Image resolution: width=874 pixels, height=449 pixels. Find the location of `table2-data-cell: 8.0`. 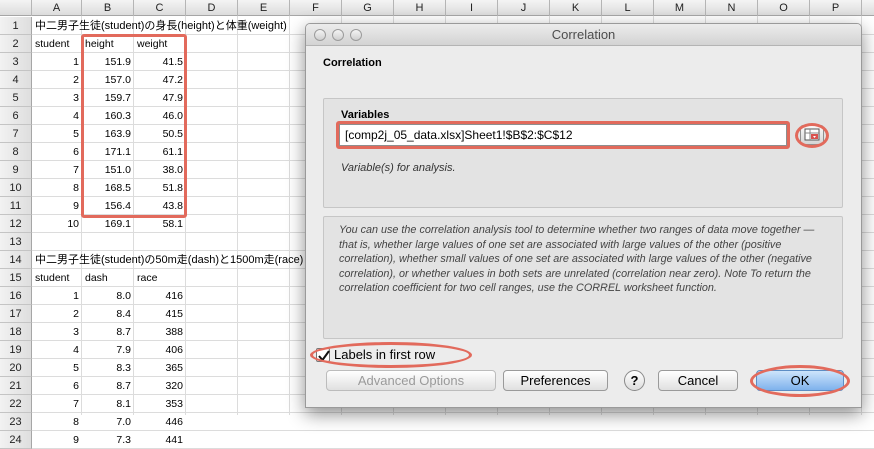

table2-data-cell: 8.0 is located at coordinates (108, 296).